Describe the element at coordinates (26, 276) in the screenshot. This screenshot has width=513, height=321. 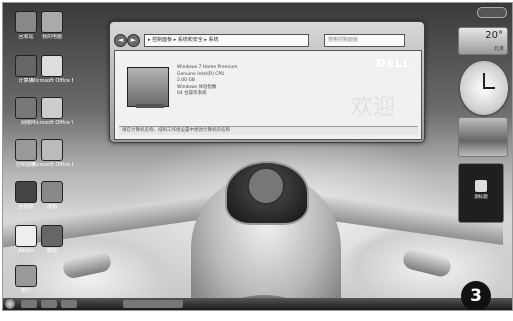
I see `user-icon` at that location.